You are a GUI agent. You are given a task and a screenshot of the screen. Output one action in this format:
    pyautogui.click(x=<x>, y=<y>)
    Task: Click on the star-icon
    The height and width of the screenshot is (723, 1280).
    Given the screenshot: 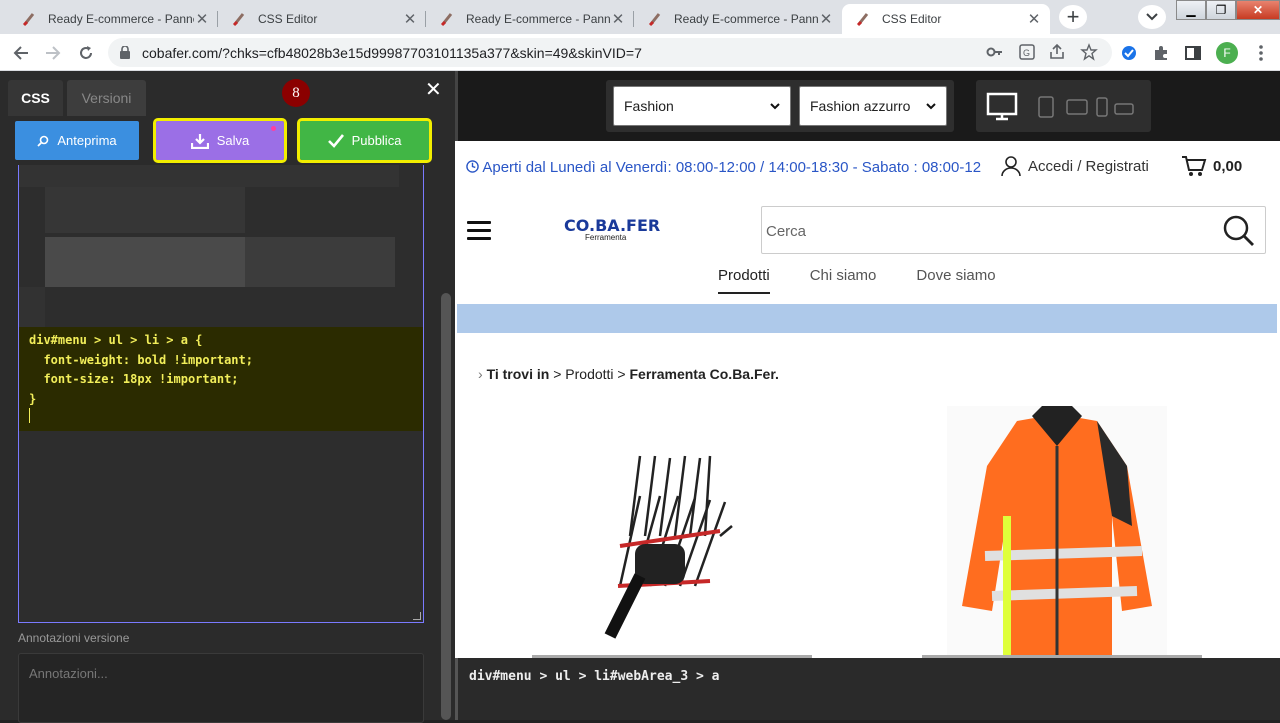 What is the action you would take?
    pyautogui.click(x=1089, y=52)
    